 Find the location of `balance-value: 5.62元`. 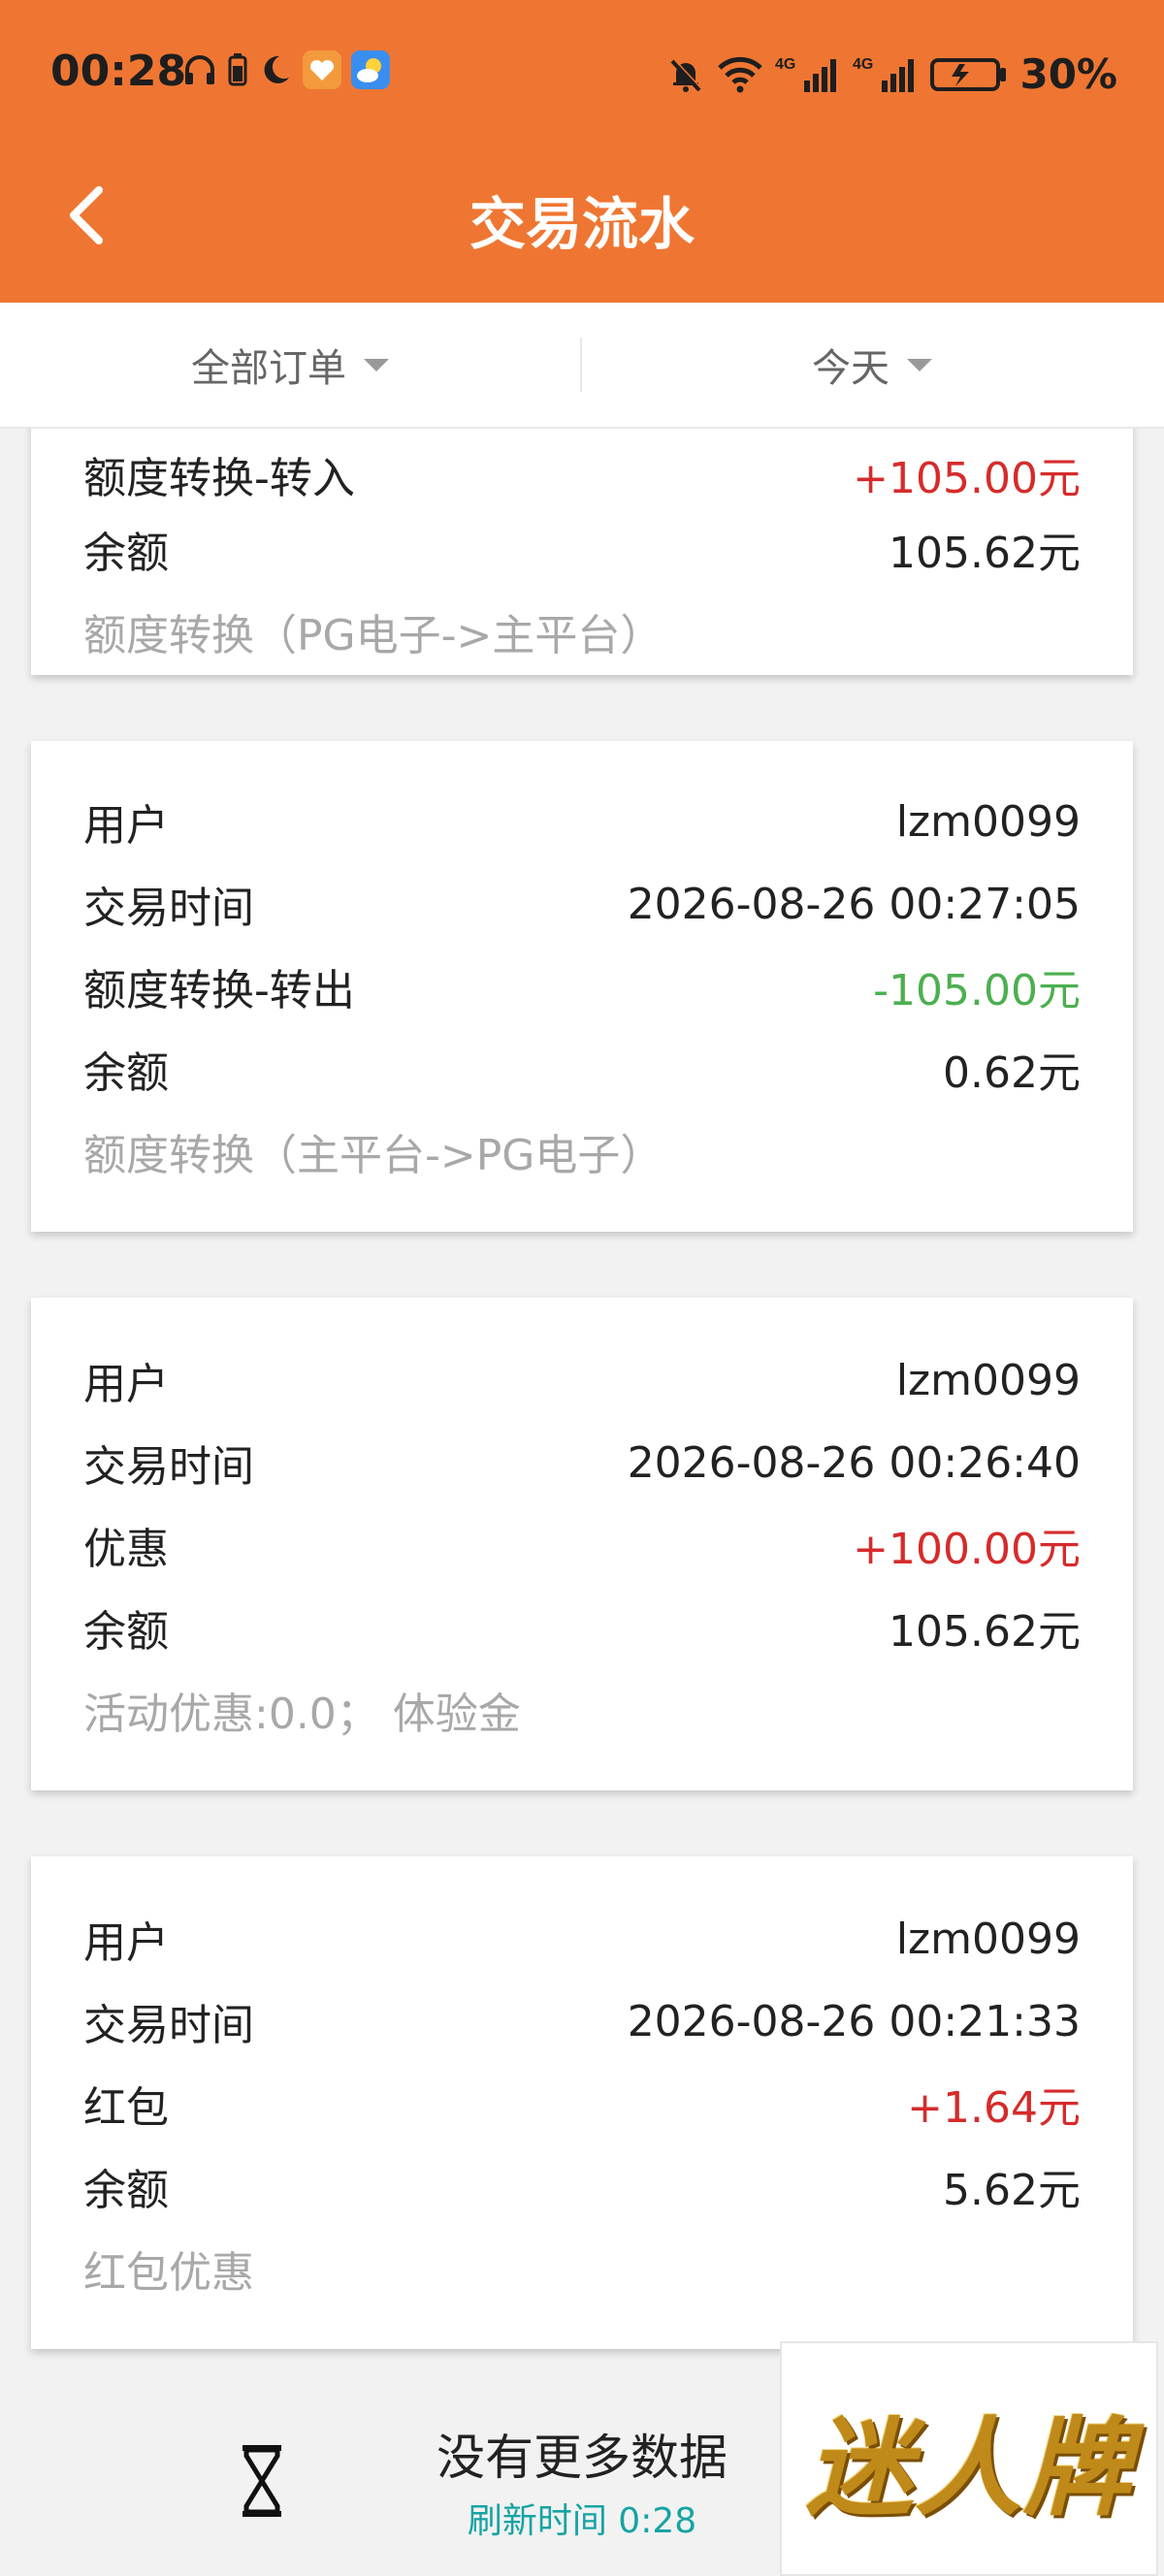

balance-value: 5.62元 is located at coordinates (1012, 2190).